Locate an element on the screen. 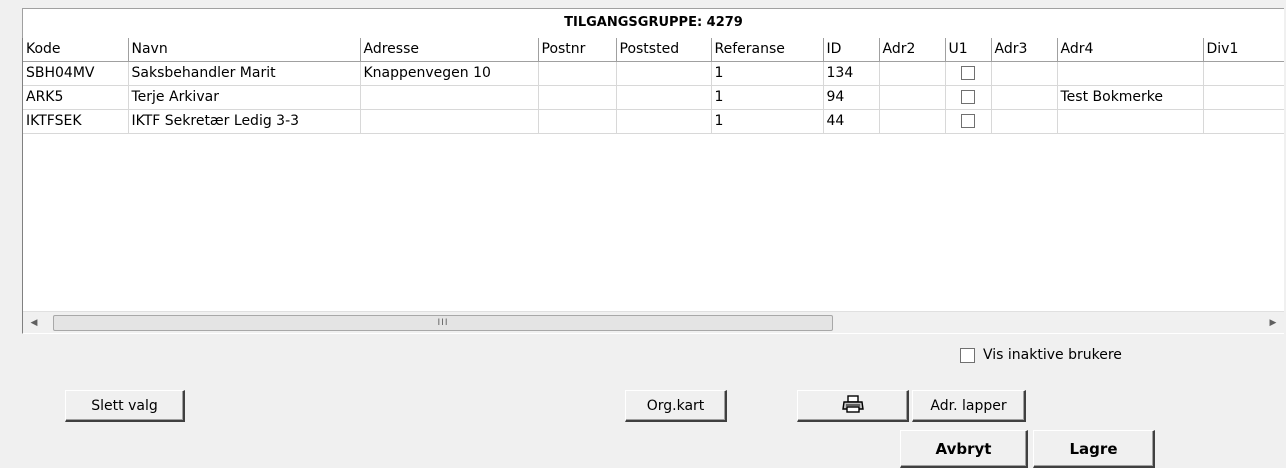 Image resolution: width=1286 pixels, height=468 pixels. col-header-postnr: Postnr is located at coordinates (577, 50).